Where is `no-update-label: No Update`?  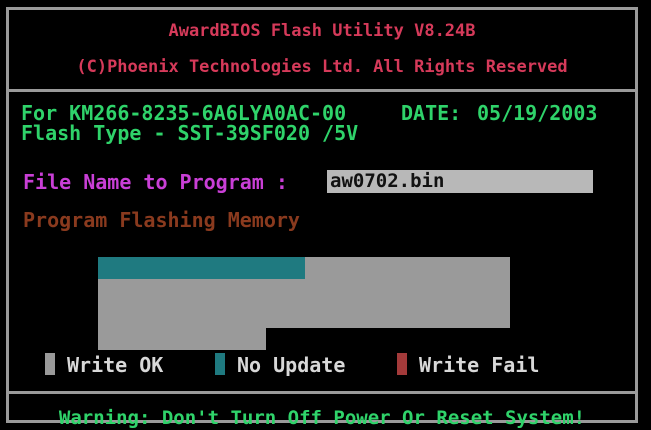
no-update-label: No Update is located at coordinates (291, 365).